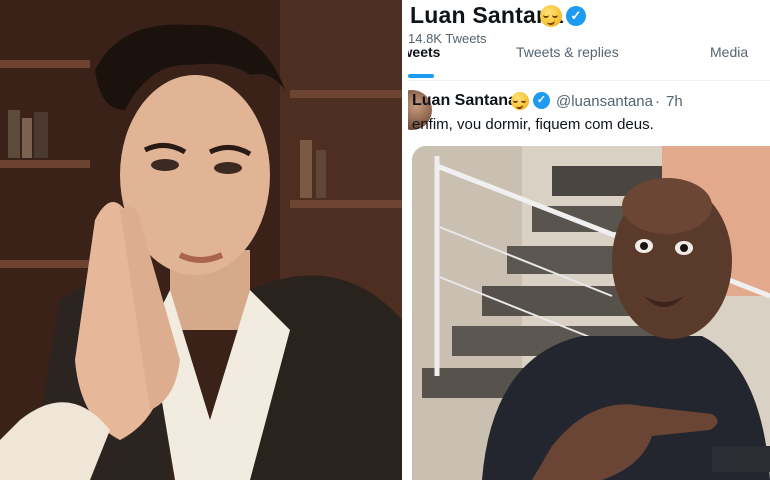 Image resolution: width=770 pixels, height=480 pixels. What do you see at coordinates (567, 52) in the screenshot?
I see `tab-tweets-replies: Tweets & replies` at bounding box center [567, 52].